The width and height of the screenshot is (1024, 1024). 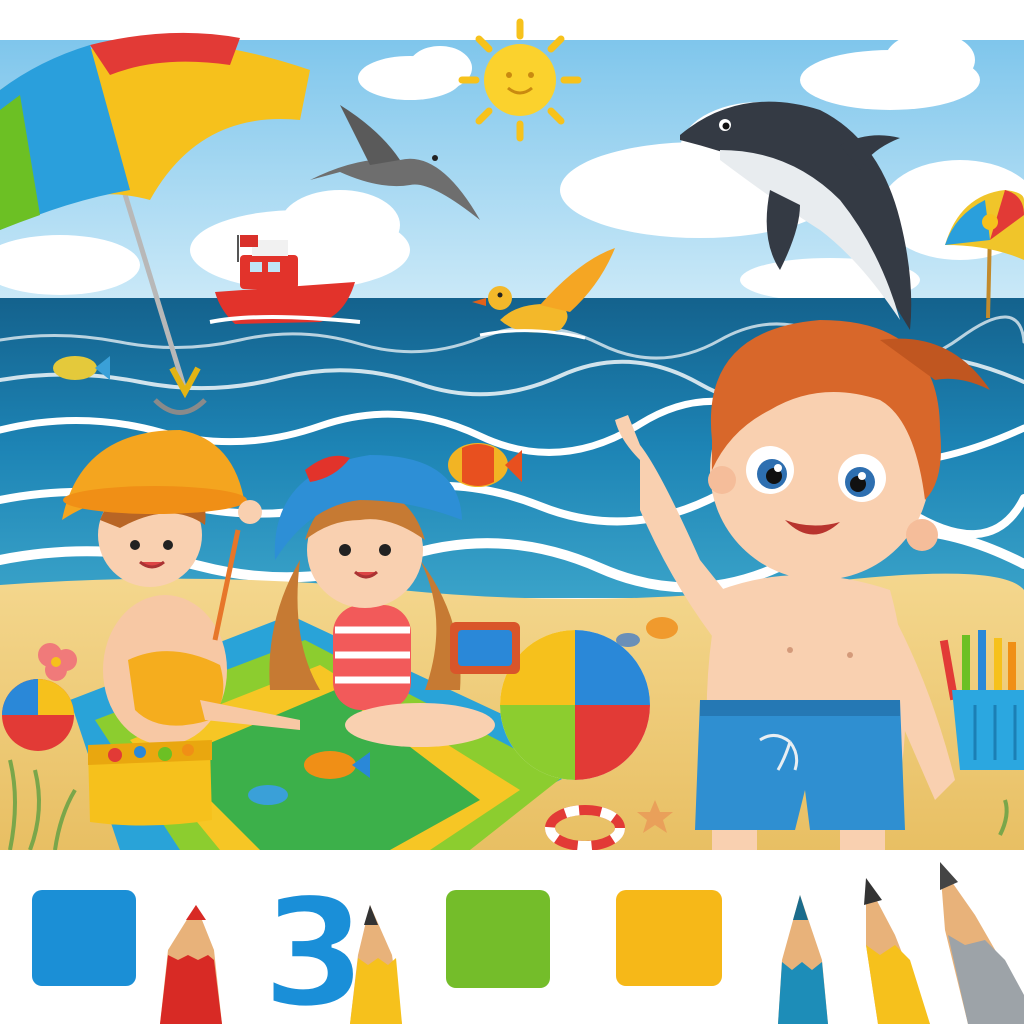 What do you see at coordinates (520, 80) in the screenshot?
I see `sun-icon` at bounding box center [520, 80].